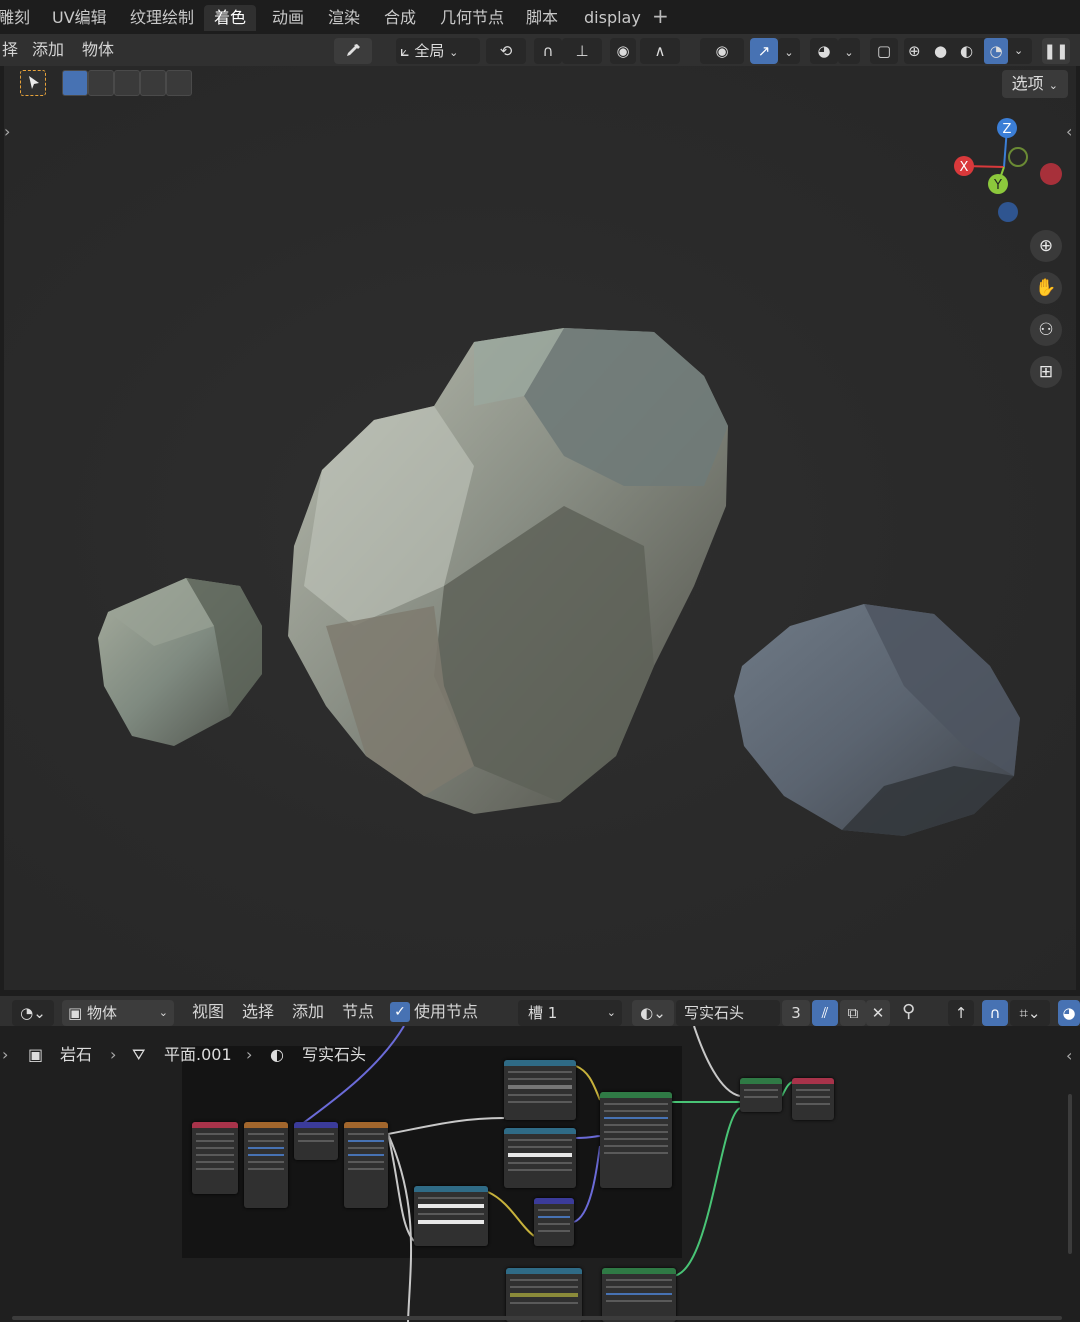 This screenshot has width=1080, height=1322. What do you see at coordinates (543, 1013) in the screenshot?
I see `material-slot-value: 槽 1` at bounding box center [543, 1013].